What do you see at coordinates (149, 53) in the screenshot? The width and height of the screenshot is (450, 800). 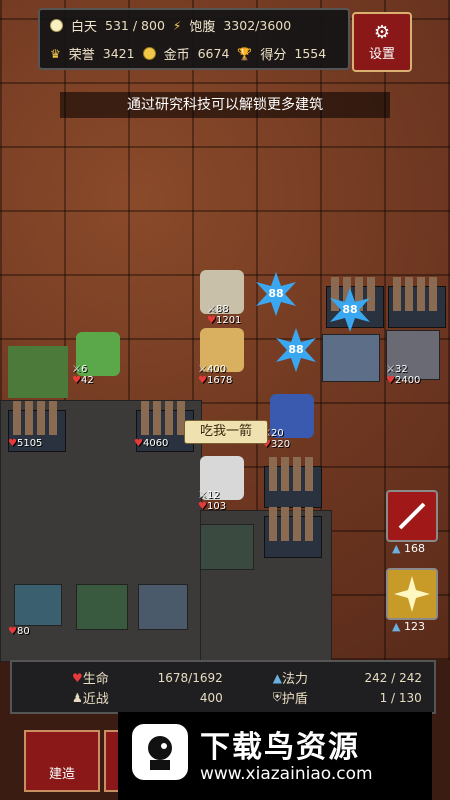 I see `coin-icon` at bounding box center [149, 53].